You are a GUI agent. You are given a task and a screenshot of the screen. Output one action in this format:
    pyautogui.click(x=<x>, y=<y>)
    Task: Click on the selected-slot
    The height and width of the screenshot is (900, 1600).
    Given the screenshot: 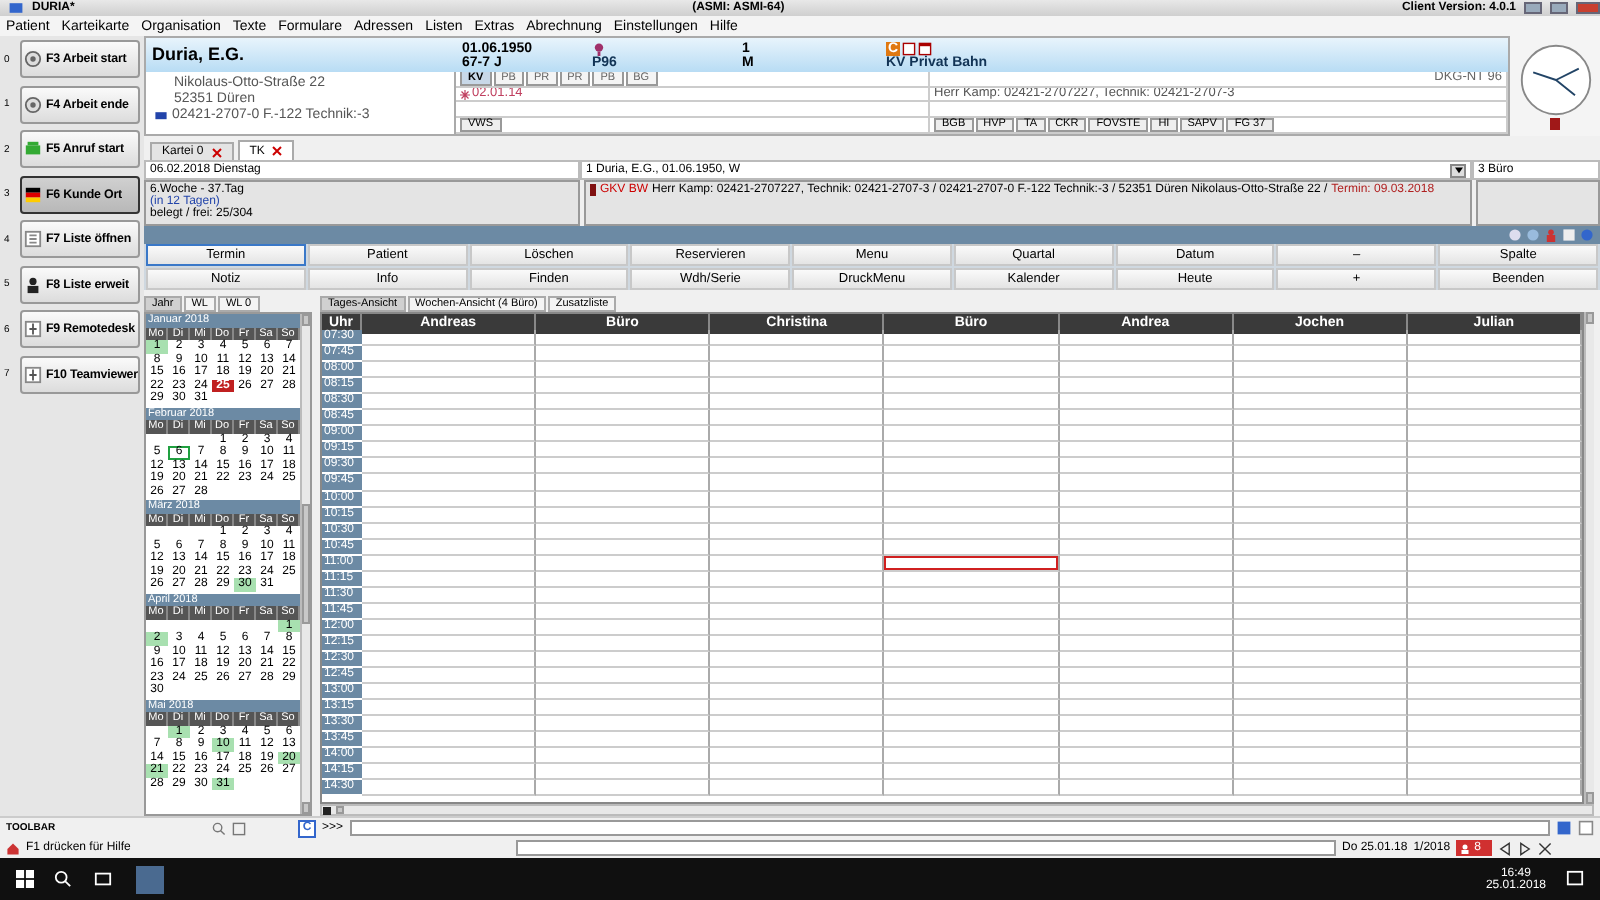 What is the action you would take?
    pyautogui.click(x=972, y=563)
    